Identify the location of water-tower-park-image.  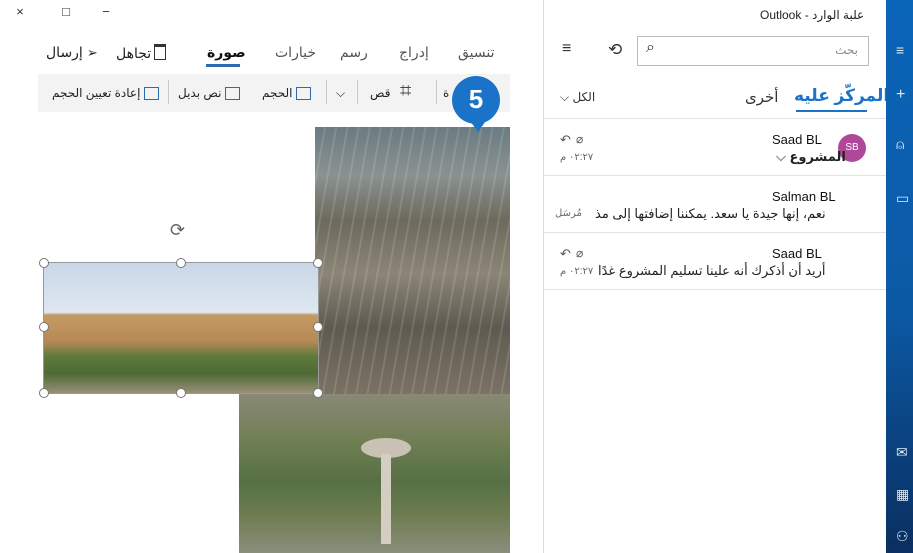
(374, 473).